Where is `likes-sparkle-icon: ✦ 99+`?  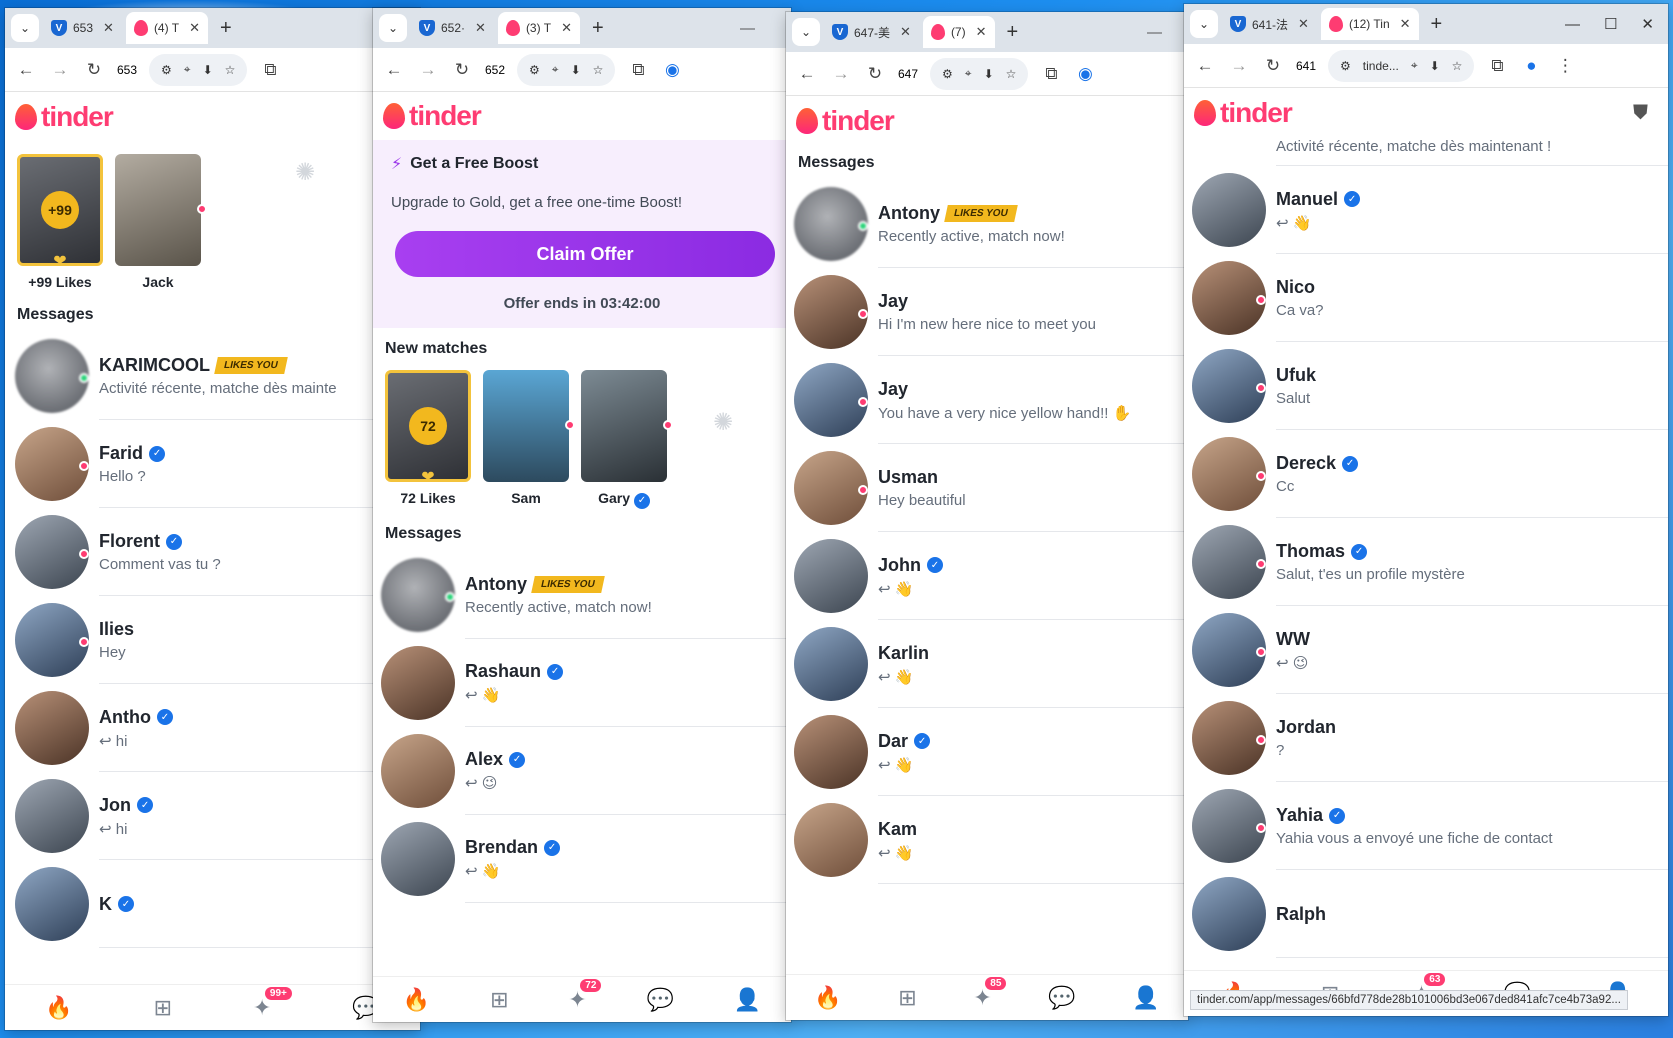
likes-sparkle-icon: ✦ 99+ is located at coordinates (272, 1003).